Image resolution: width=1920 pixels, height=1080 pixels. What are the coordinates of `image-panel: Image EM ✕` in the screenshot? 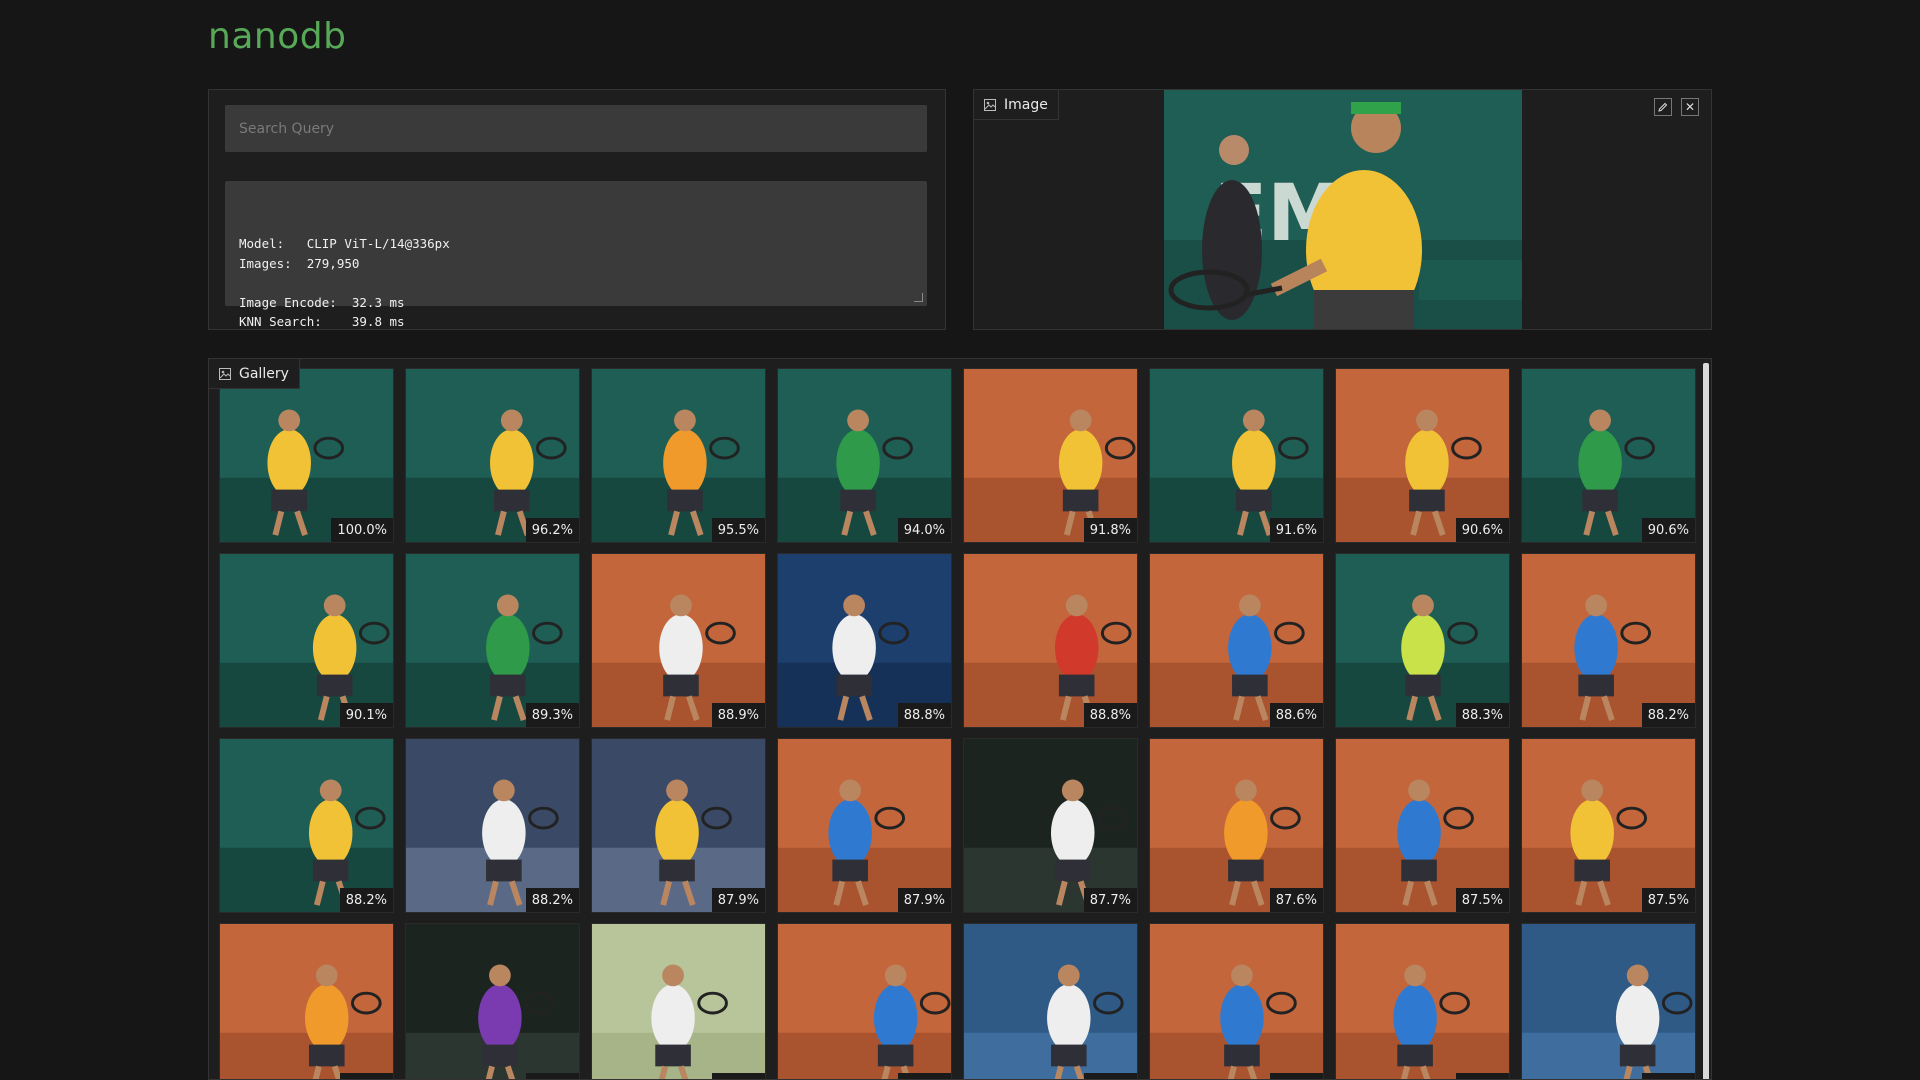 It's located at (1342, 209).